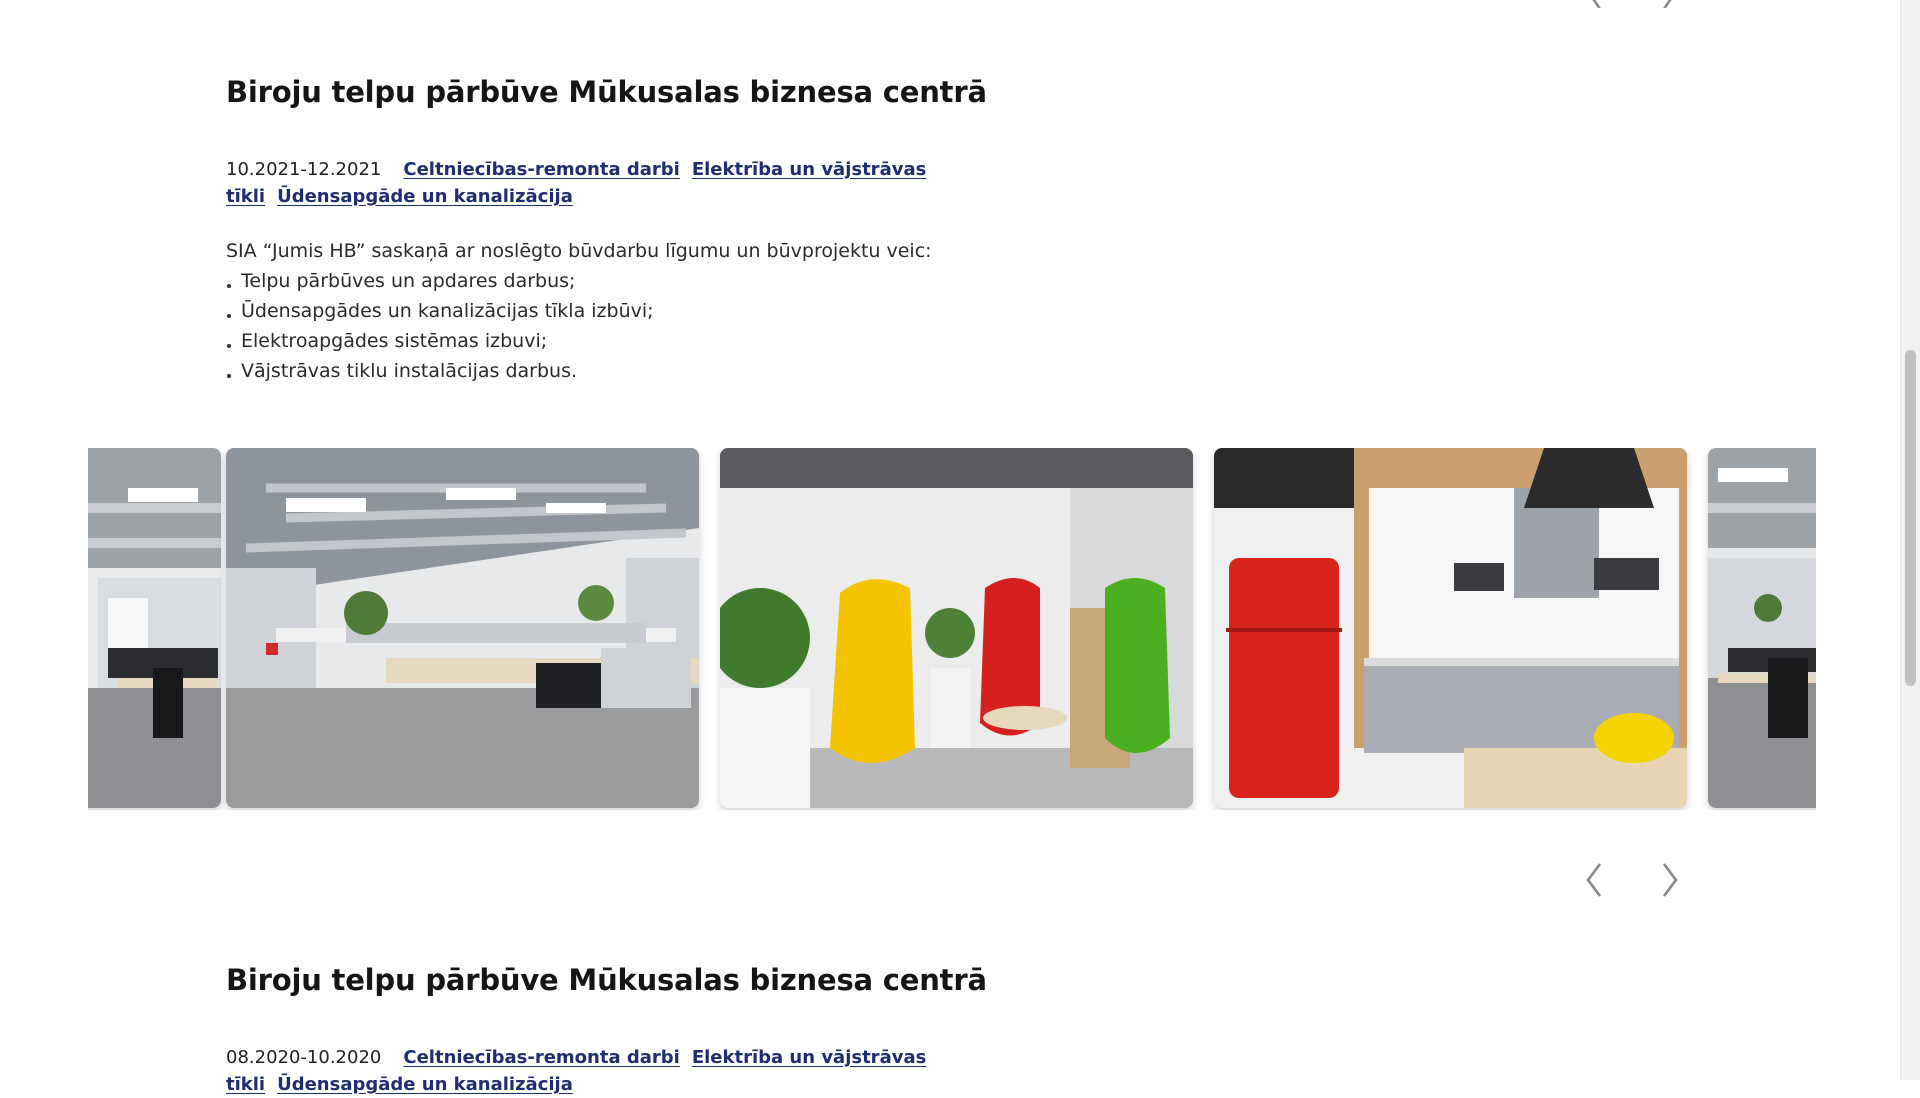 This screenshot has width=1920, height=1098. I want to click on chevron-left-icon, so click(1594, 880).